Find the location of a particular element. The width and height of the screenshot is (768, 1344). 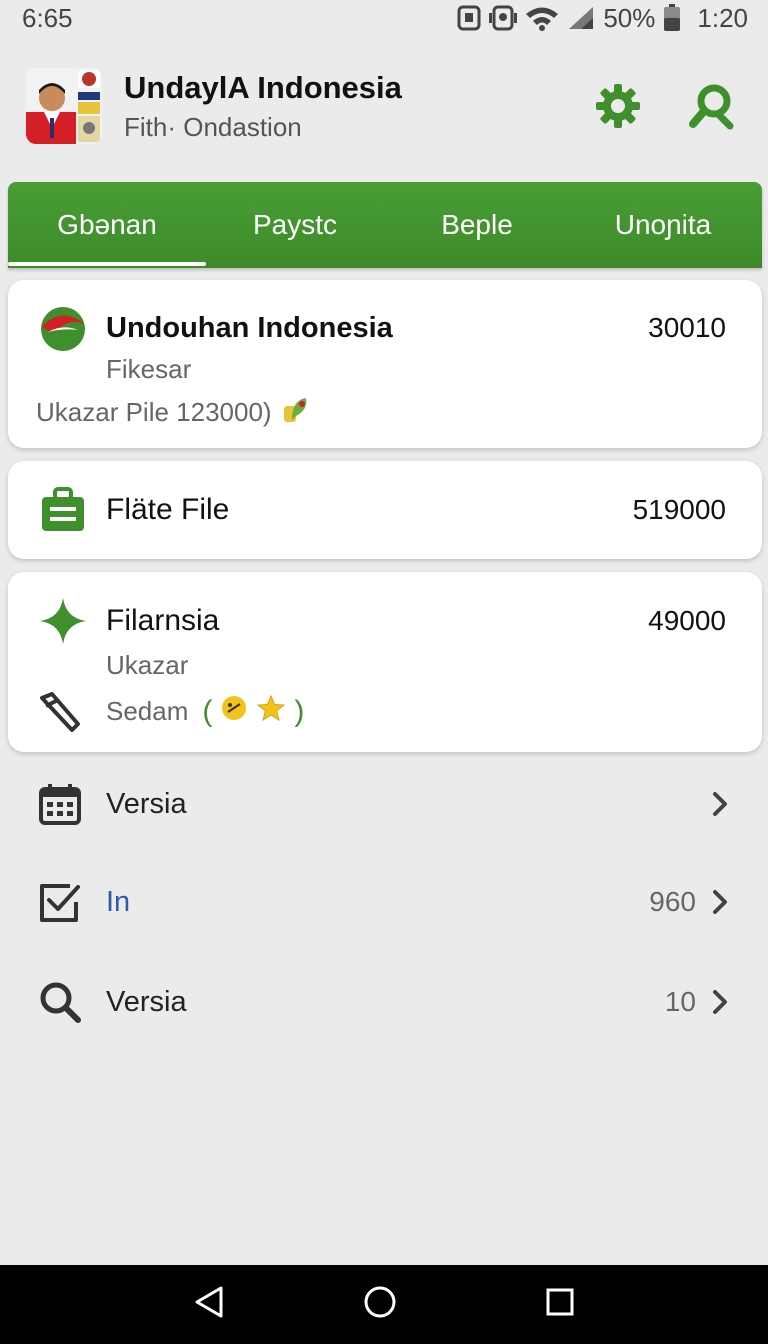

list-item-label: In is located at coordinates (118, 901).